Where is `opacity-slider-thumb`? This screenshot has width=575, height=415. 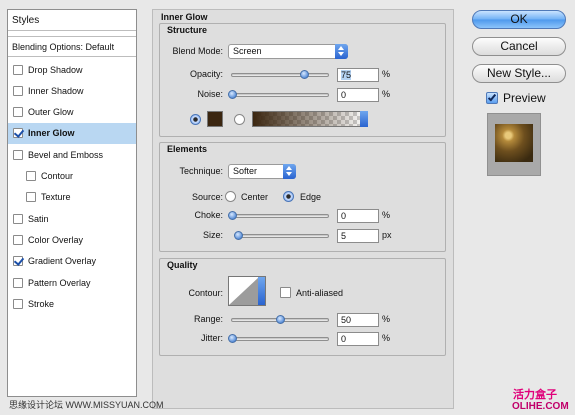 opacity-slider-thumb is located at coordinates (304, 74).